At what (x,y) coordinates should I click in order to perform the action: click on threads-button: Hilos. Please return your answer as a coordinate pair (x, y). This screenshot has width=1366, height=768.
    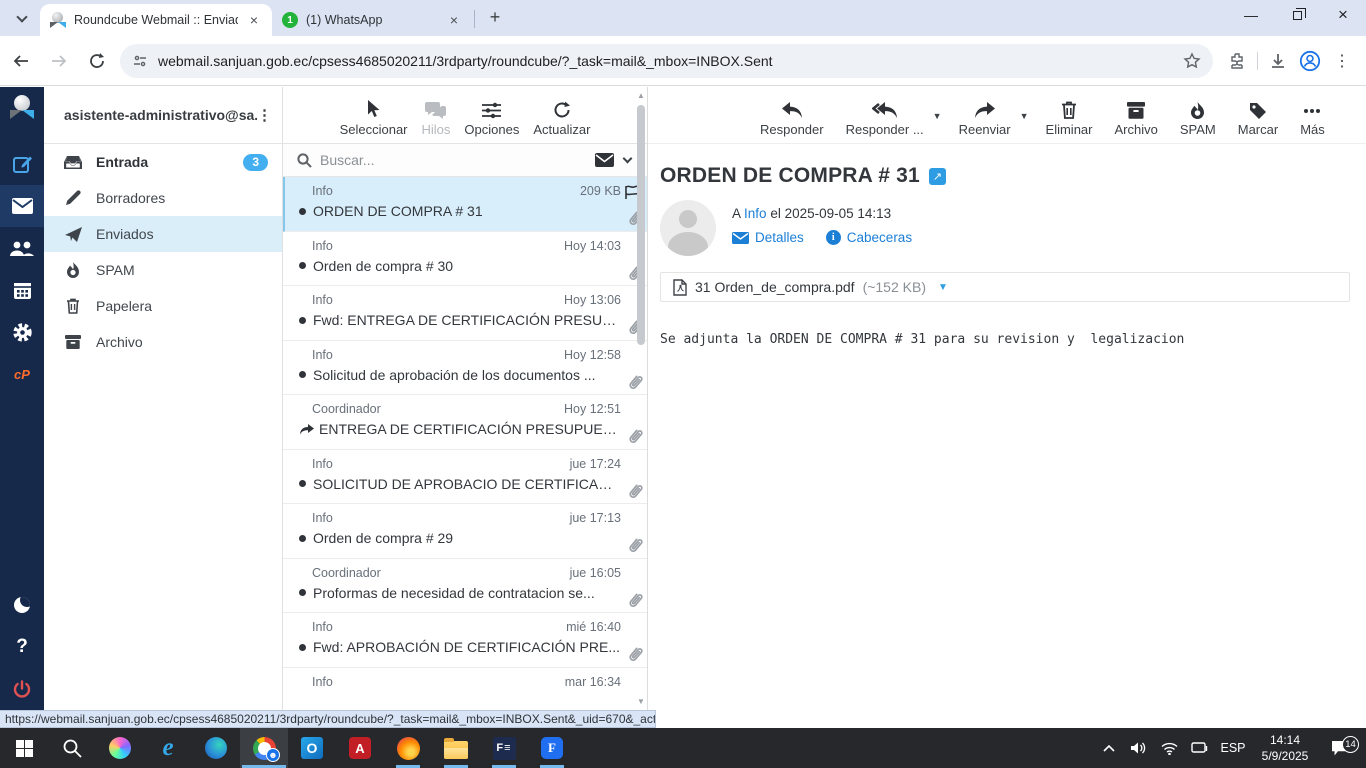
    Looking at the image, I should click on (436, 119).